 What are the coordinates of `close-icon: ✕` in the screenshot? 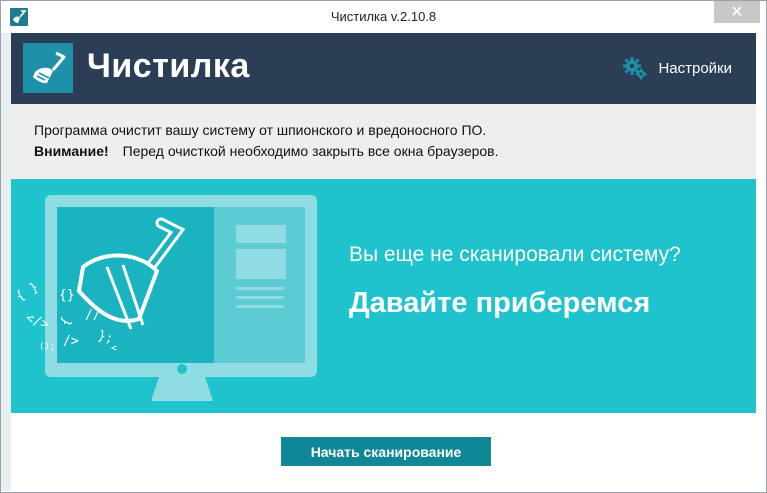 It's located at (737, 12).